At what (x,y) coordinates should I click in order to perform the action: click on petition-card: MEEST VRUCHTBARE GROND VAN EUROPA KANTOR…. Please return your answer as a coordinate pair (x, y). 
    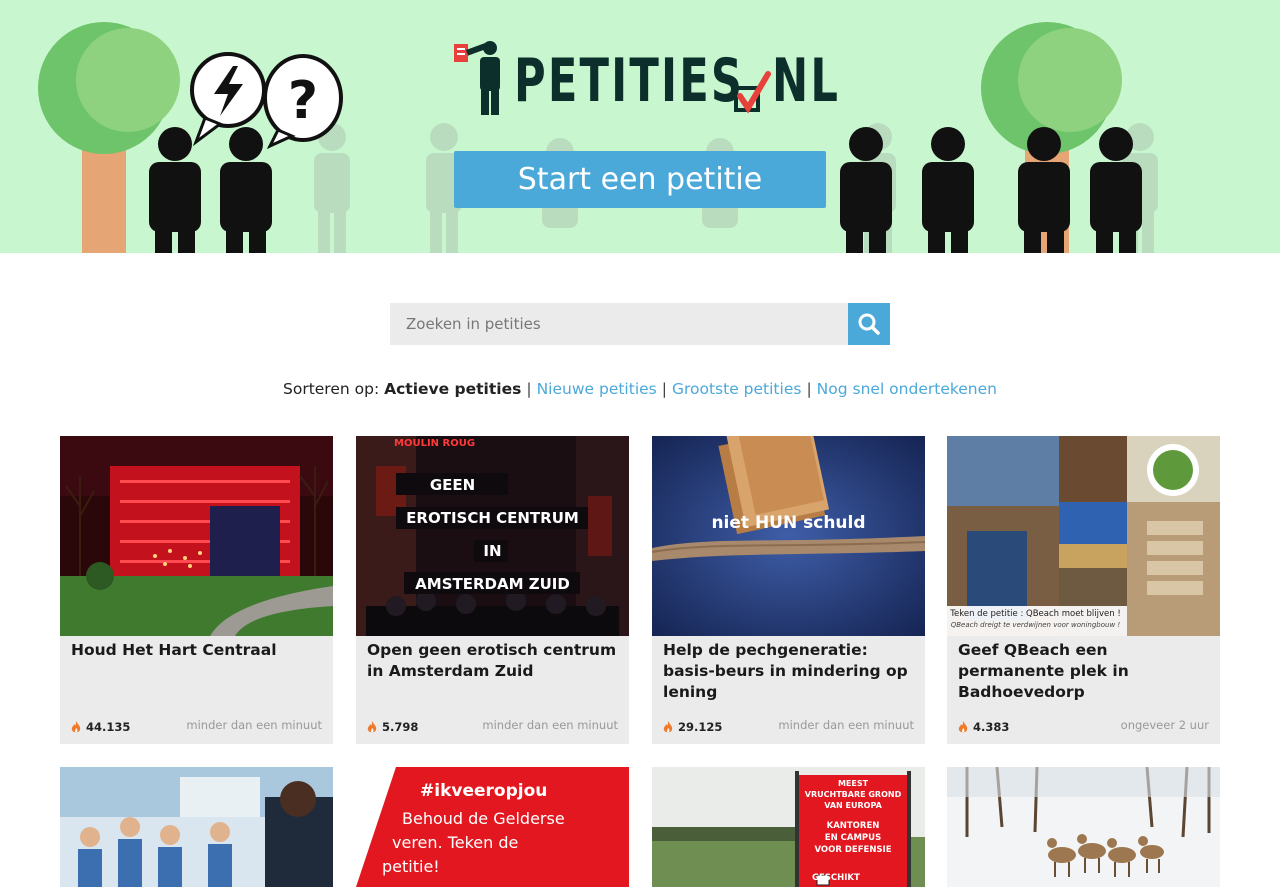
    Looking at the image, I should click on (788, 827).